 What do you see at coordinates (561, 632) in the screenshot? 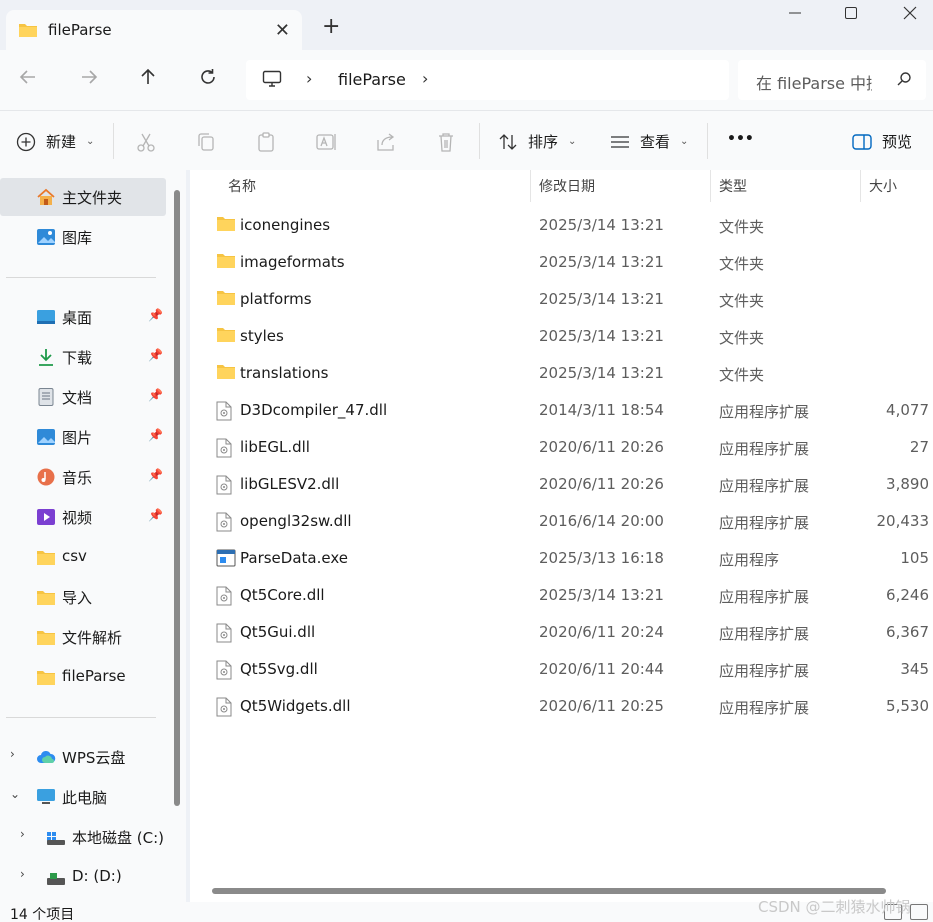
I see `table-row: Qt5Gui.dll 2020/6/11 20:24 应用程序扩展 6,367` at bounding box center [561, 632].